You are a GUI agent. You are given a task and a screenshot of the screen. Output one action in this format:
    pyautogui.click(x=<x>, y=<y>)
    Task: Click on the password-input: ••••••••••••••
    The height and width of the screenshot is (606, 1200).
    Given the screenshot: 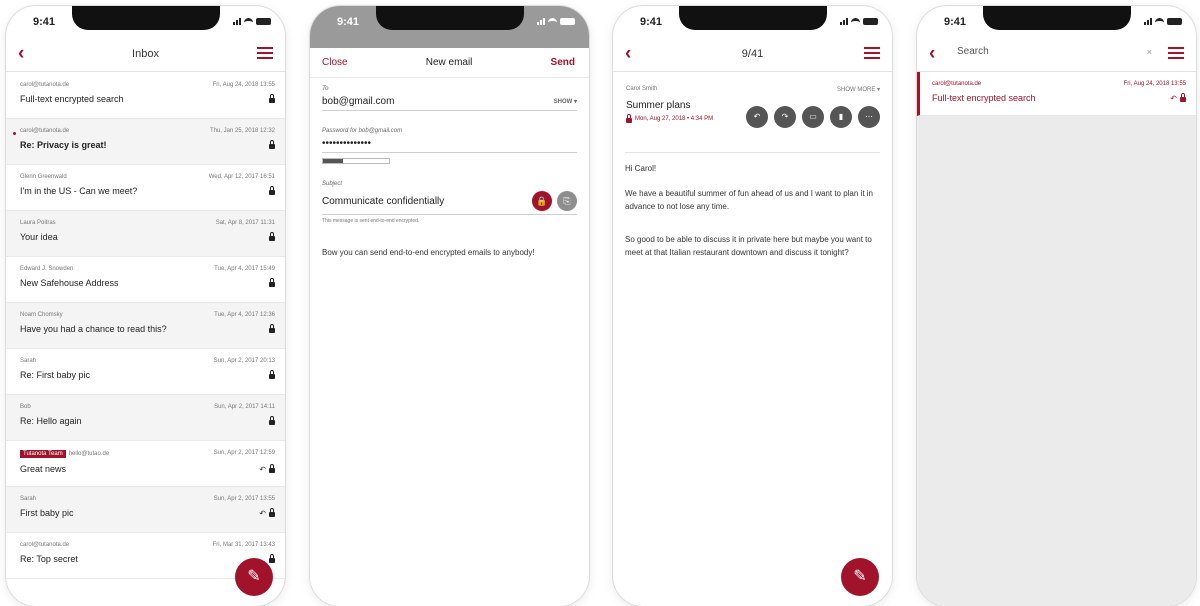 What is the action you would take?
    pyautogui.click(x=449, y=145)
    